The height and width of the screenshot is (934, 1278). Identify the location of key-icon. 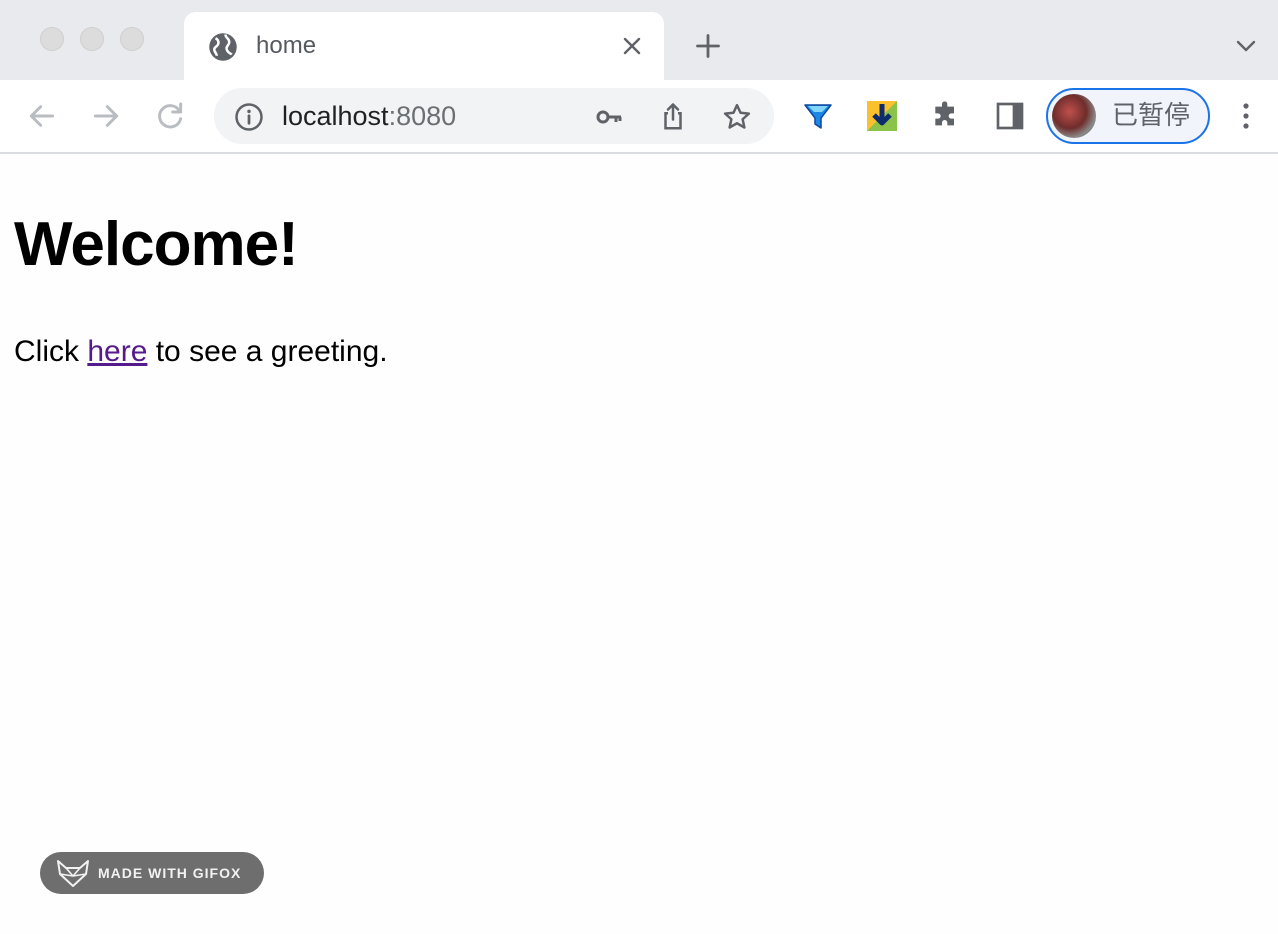
(609, 117).